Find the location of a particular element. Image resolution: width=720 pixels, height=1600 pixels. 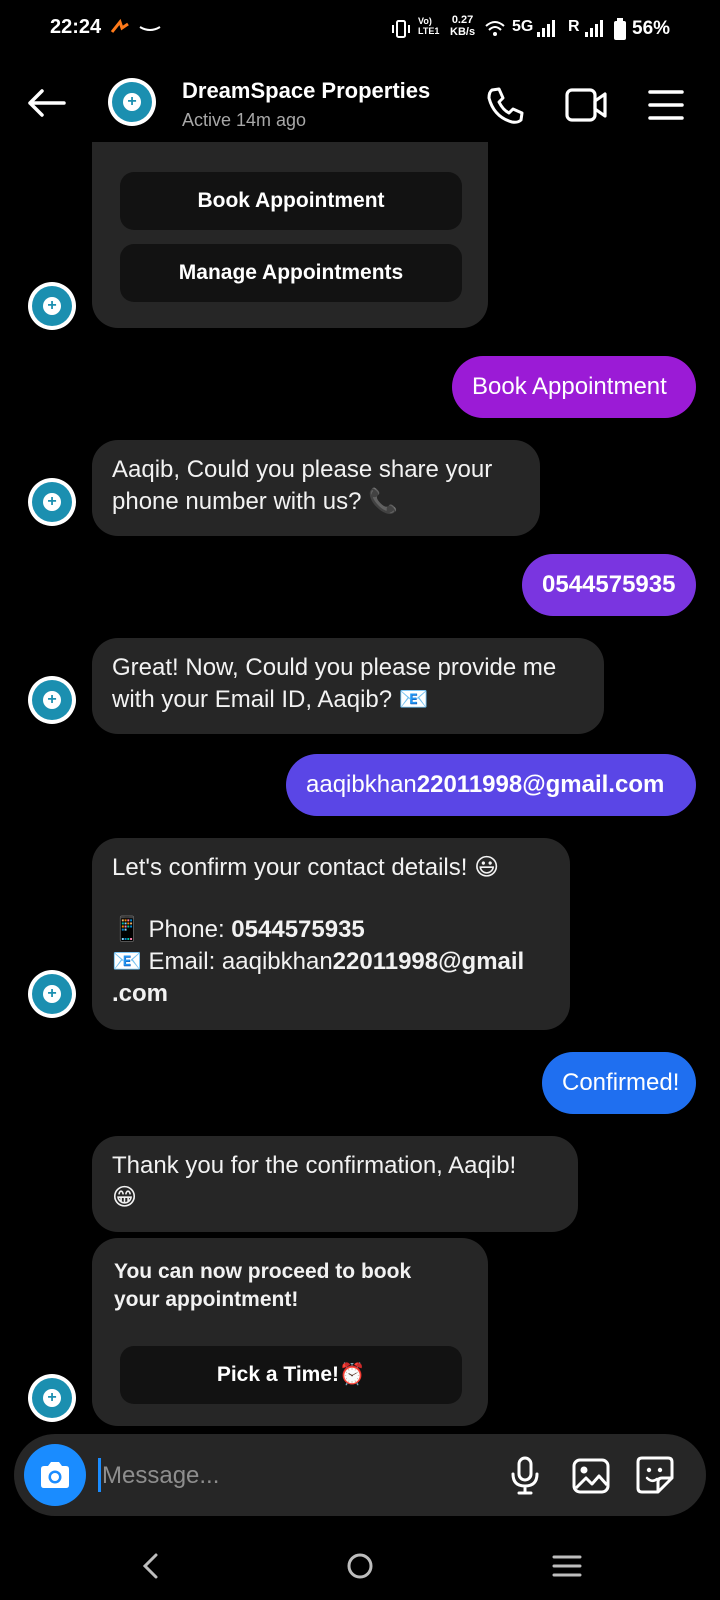

roaming-label: R is located at coordinates (574, 26).